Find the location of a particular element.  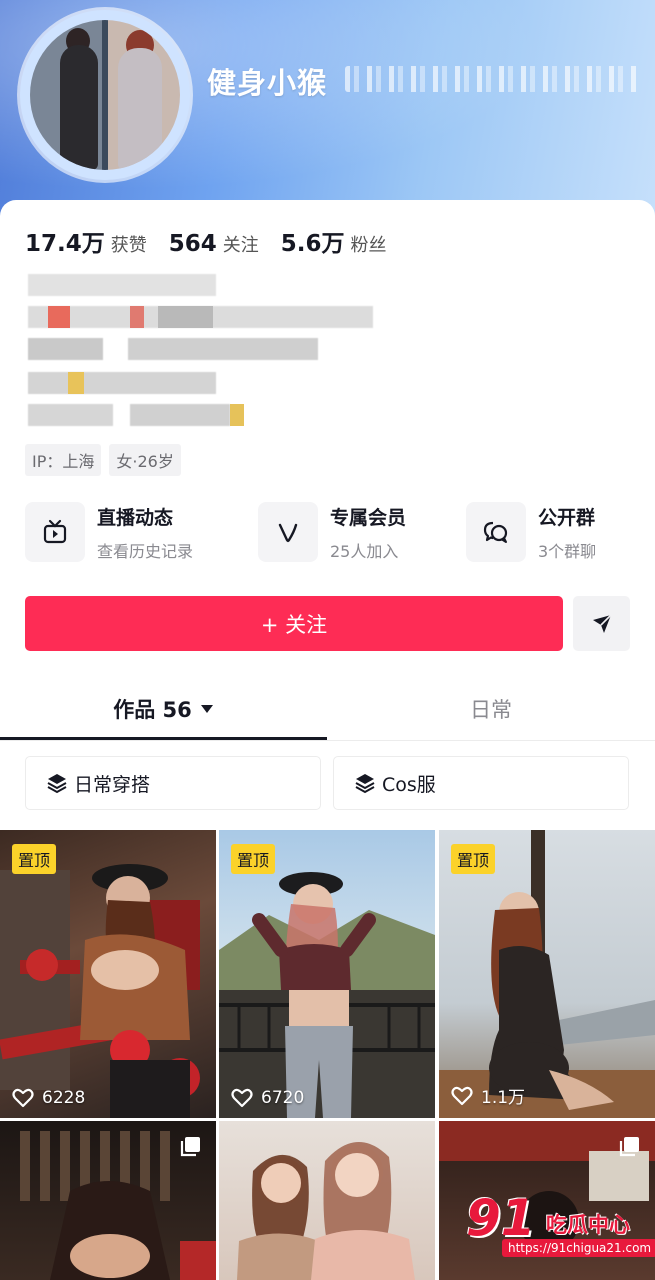

collection-cos: Cos服 is located at coordinates (481, 783).